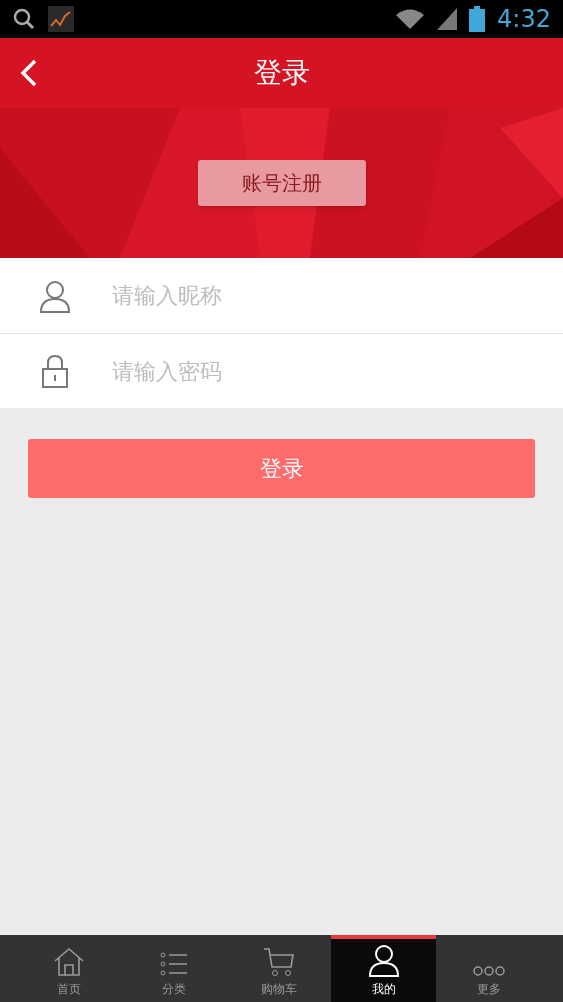 The height and width of the screenshot is (1002, 563). I want to click on home-icon, so click(68, 962).